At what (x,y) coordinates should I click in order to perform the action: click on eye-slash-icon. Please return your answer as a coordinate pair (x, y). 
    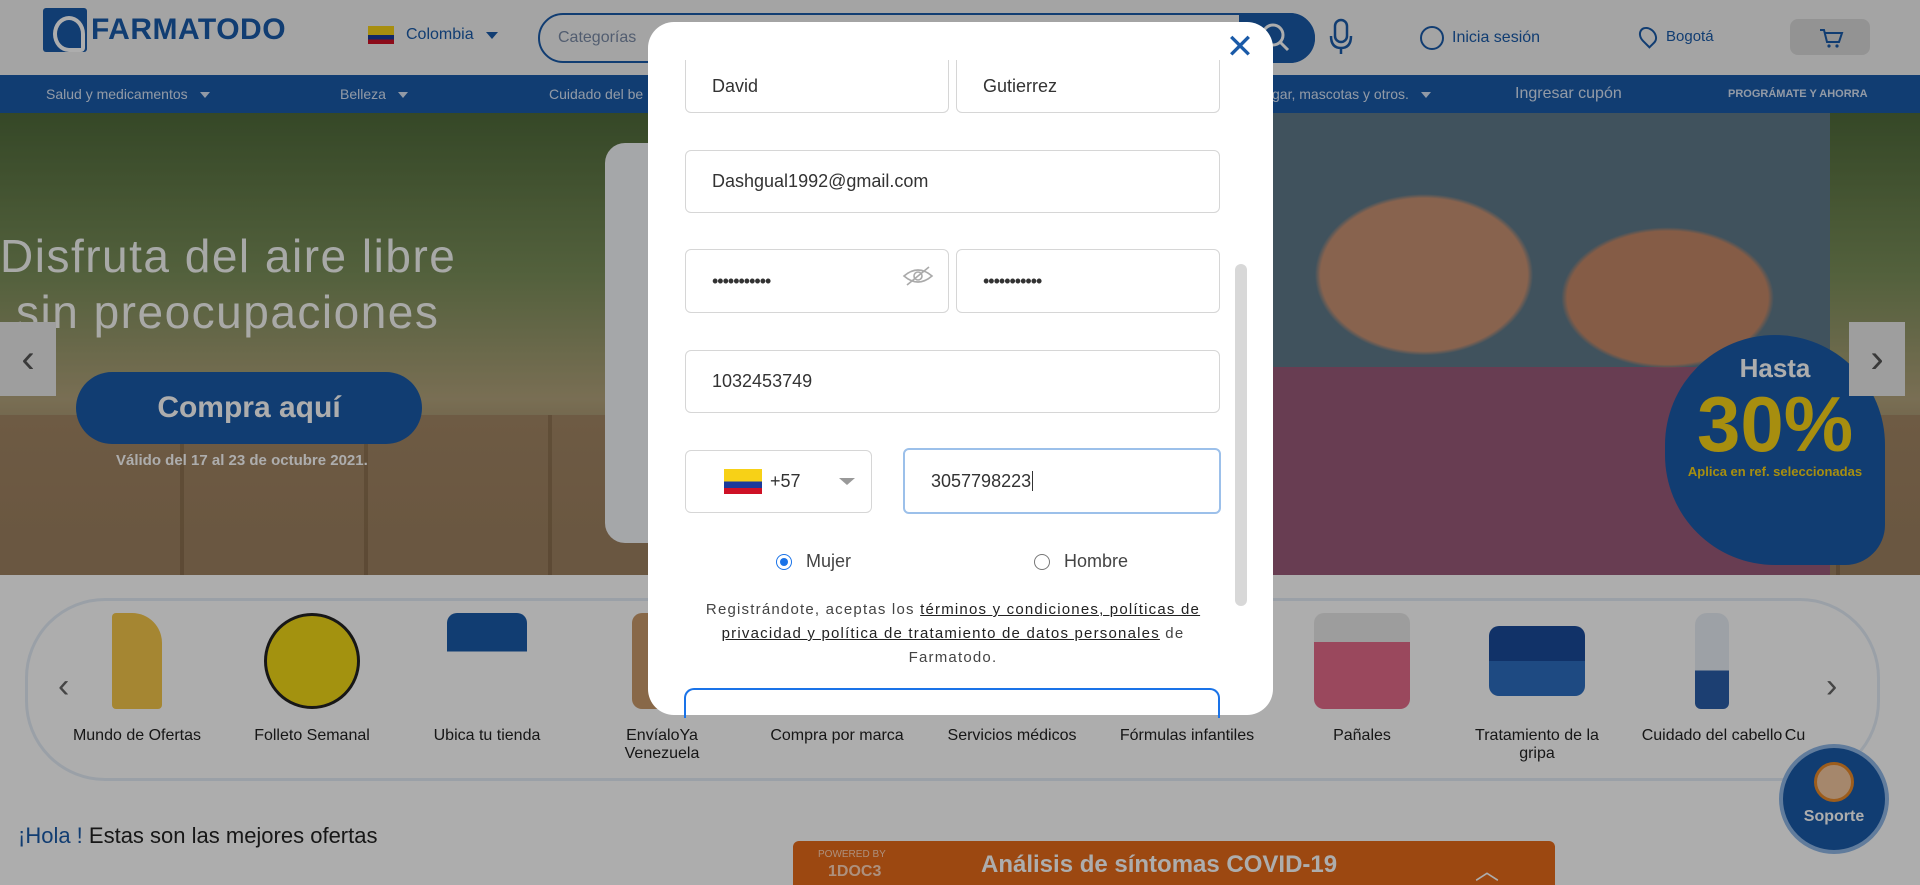
    Looking at the image, I should click on (918, 276).